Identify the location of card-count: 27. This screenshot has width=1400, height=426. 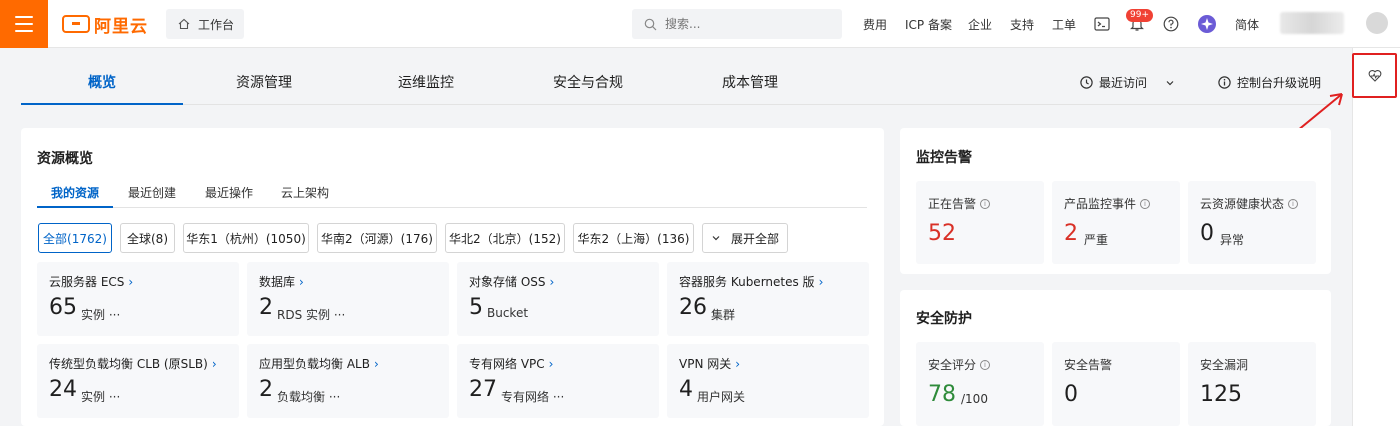
(483, 389).